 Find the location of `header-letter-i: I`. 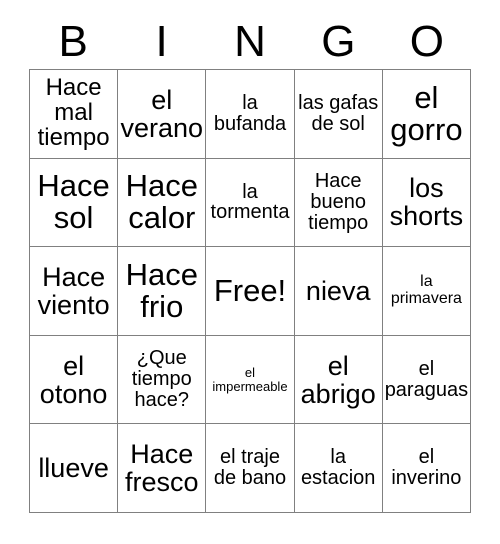

header-letter-i: I is located at coordinates (161, 41).